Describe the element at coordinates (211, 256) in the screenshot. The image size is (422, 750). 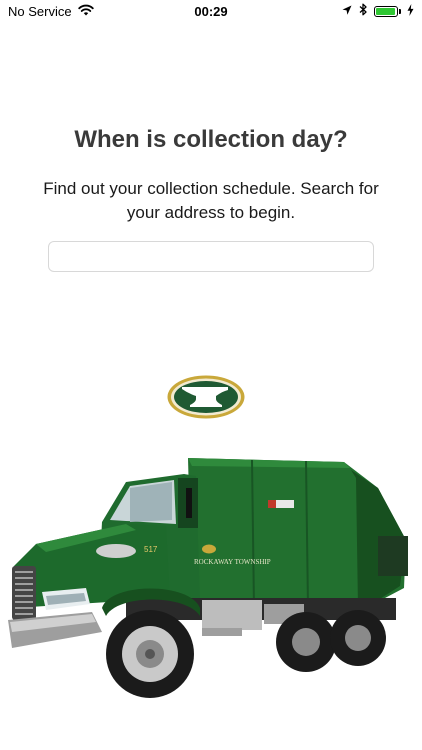
I see `address-search-input` at that location.